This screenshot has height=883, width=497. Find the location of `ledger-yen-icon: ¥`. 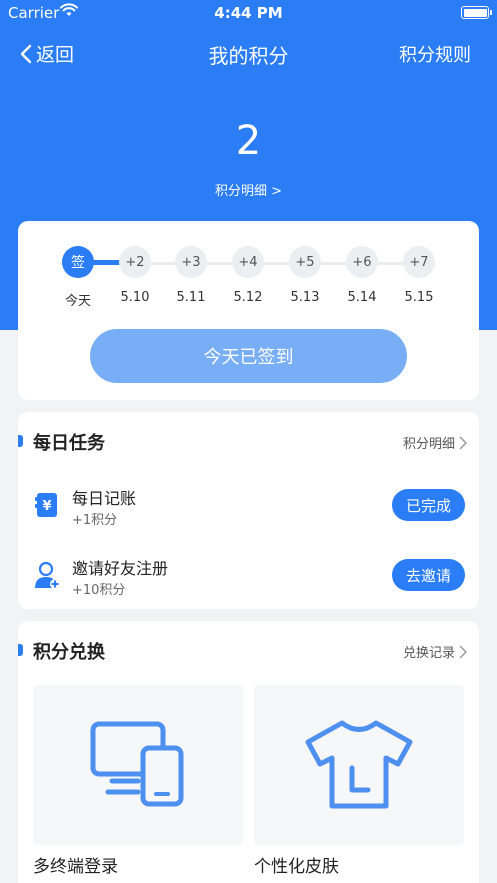

ledger-yen-icon: ¥ is located at coordinates (47, 505).